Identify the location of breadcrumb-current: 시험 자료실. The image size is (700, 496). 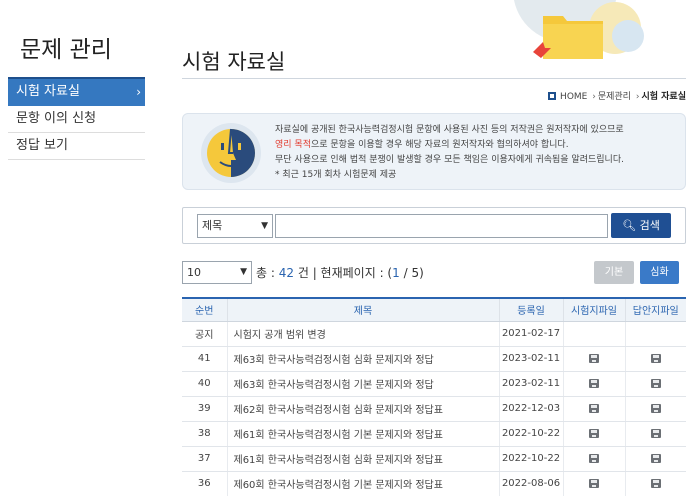
(663, 97).